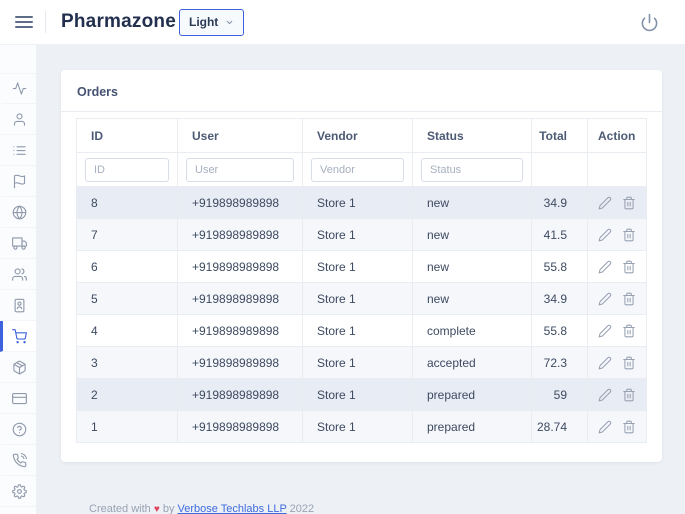 The height and width of the screenshot is (514, 685). Describe the element at coordinates (357, 169) in the screenshot. I see `vendor-filter-input` at that location.